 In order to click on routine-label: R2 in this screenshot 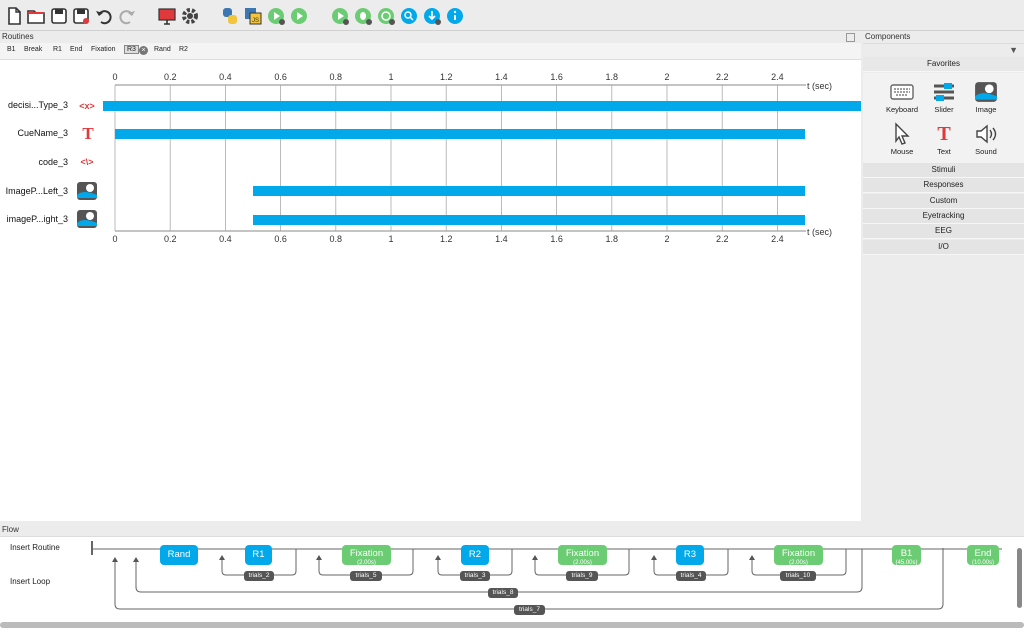, I will do `click(475, 554)`.